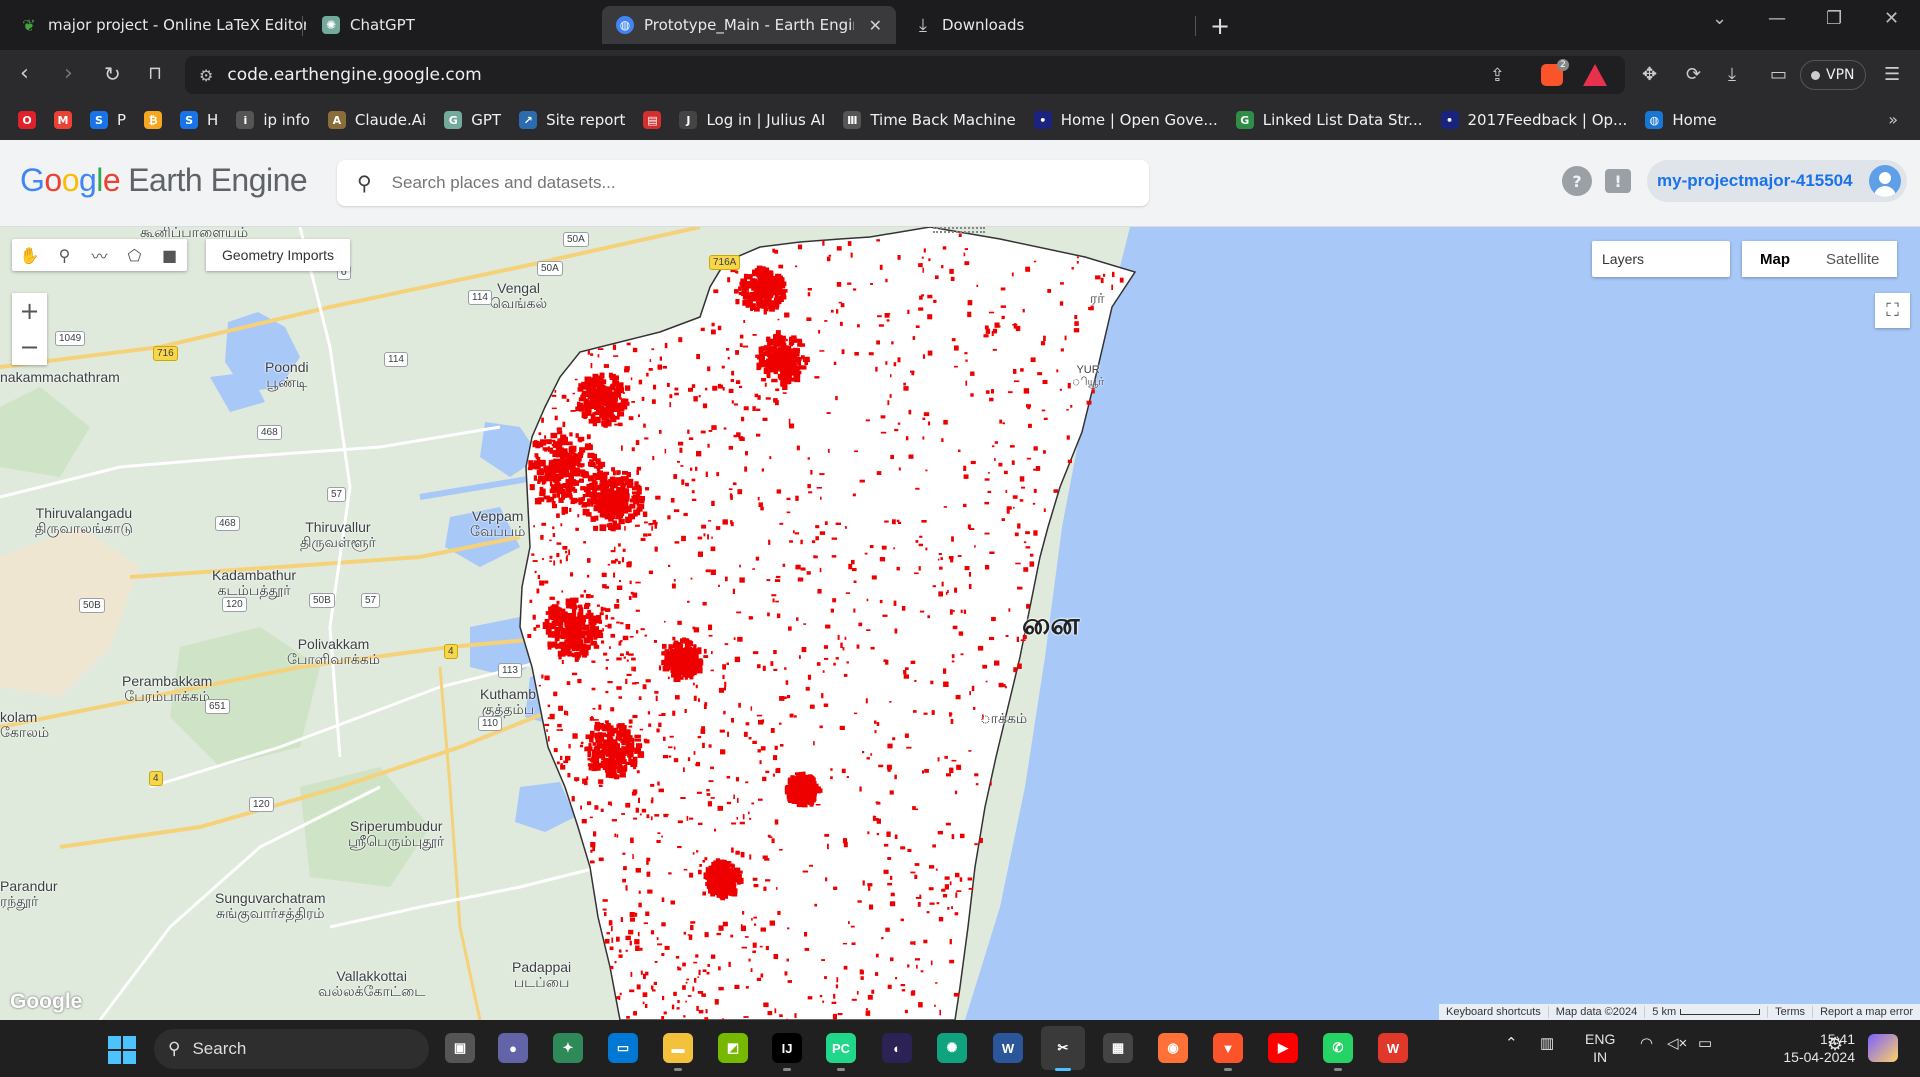  Describe the element at coordinates (1732, 74) in the screenshot. I see `downloads-icon: ⤓` at that location.